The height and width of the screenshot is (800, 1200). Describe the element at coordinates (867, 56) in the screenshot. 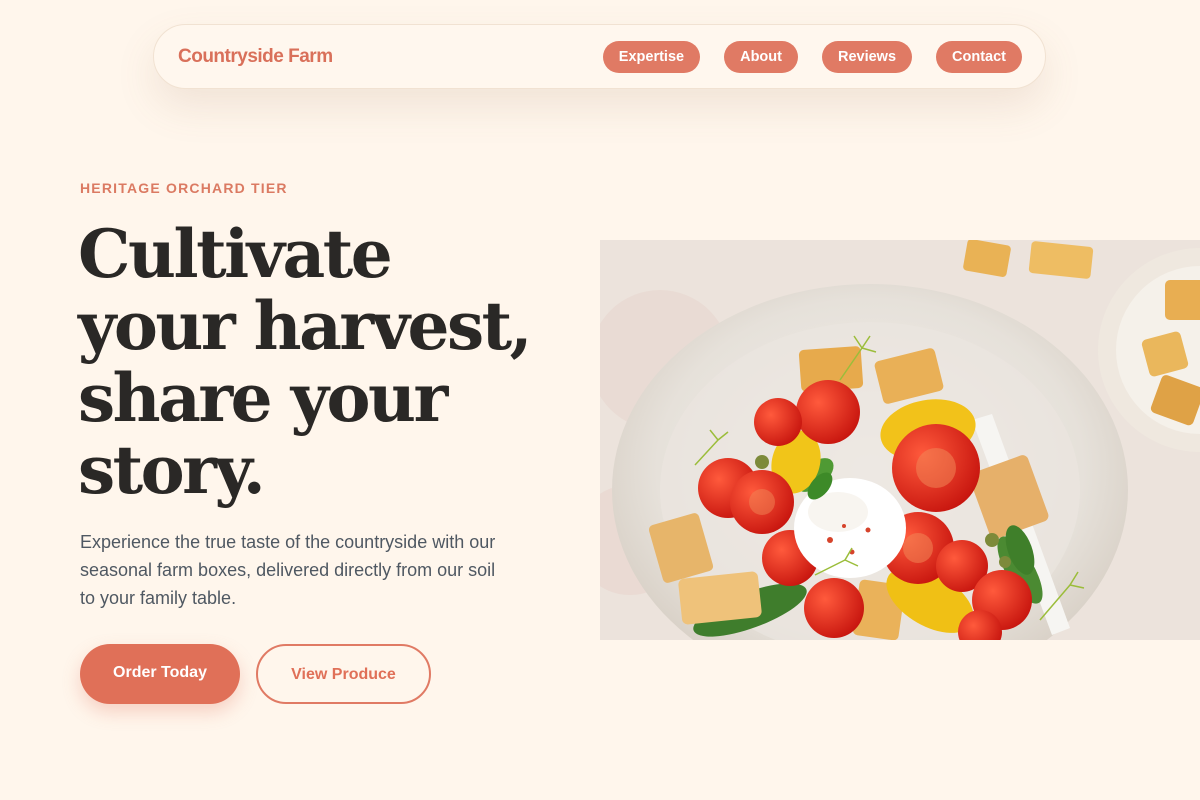

I see `nav-link-reviews: Reviews` at that location.